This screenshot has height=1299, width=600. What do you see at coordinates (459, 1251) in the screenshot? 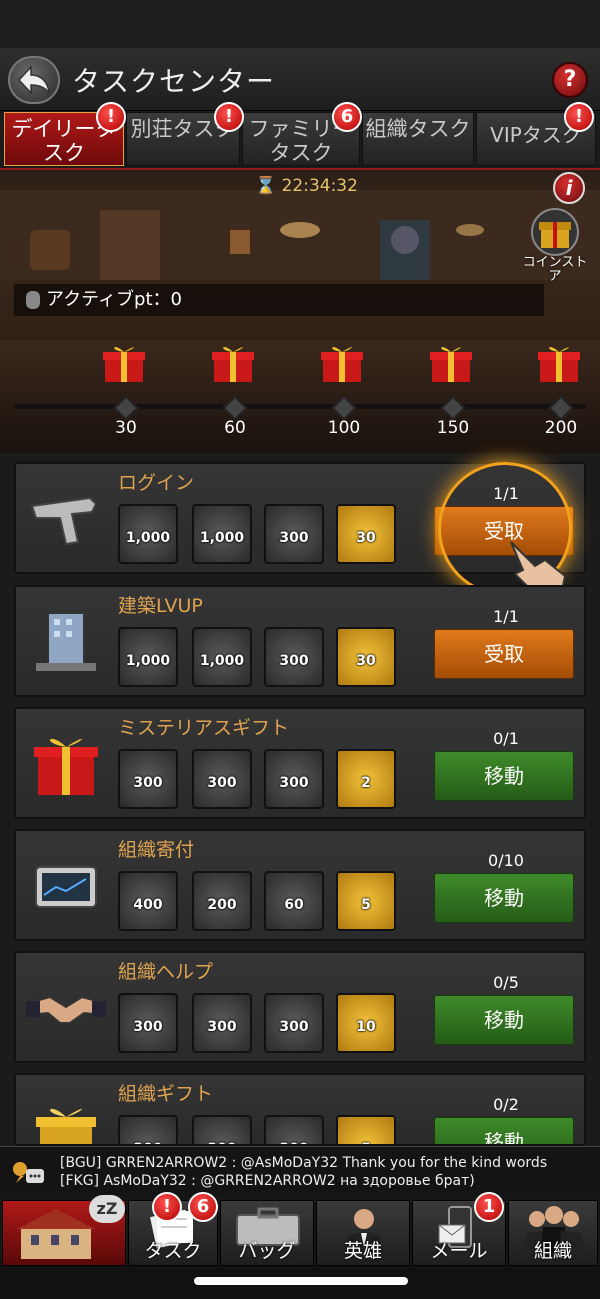
I see `nav-label: メール` at bounding box center [459, 1251].